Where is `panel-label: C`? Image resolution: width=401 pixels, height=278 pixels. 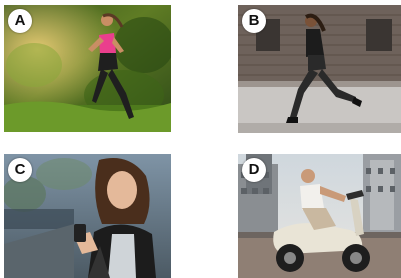 panel-label: C is located at coordinates (20, 170).